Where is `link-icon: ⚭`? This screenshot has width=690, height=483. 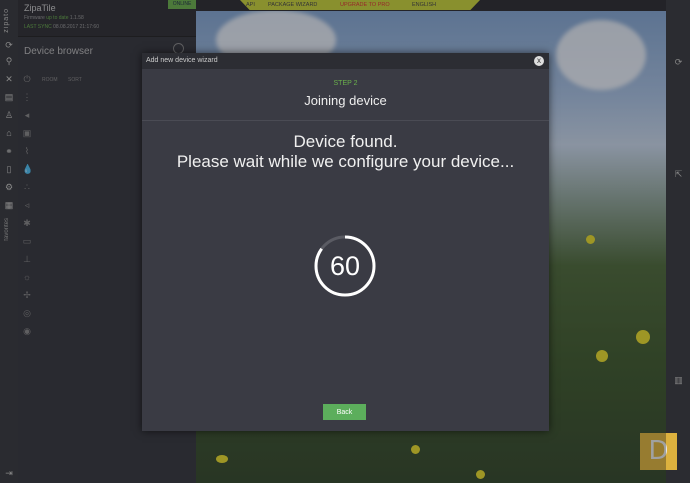 link-icon: ⚭ is located at coordinates (9, 151).